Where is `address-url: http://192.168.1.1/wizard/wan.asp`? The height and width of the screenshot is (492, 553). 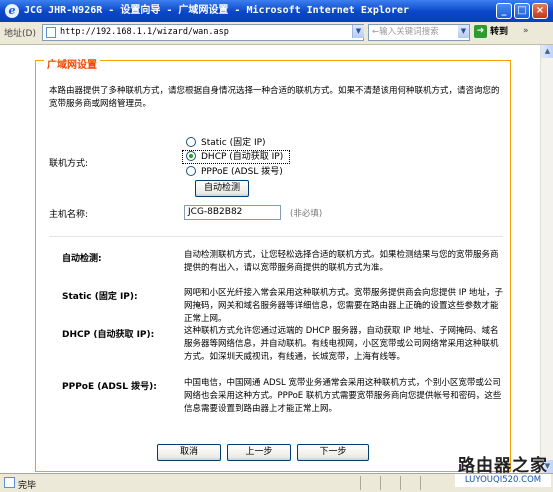 address-url: http://192.168.1.1/wizard/wan.asp is located at coordinates (144, 32).